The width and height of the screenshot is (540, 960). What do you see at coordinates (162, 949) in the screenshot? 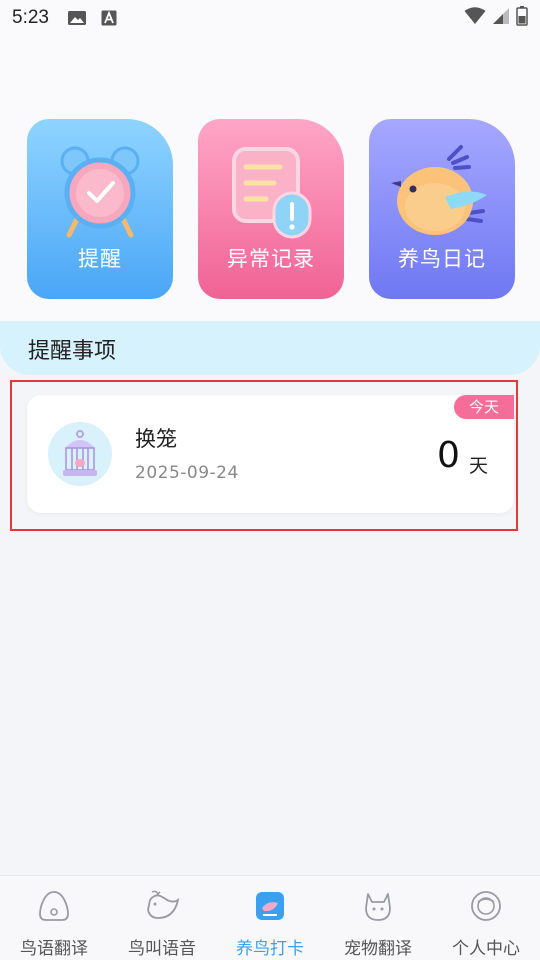
I see `nav-label: 鸟叫语音` at bounding box center [162, 949].